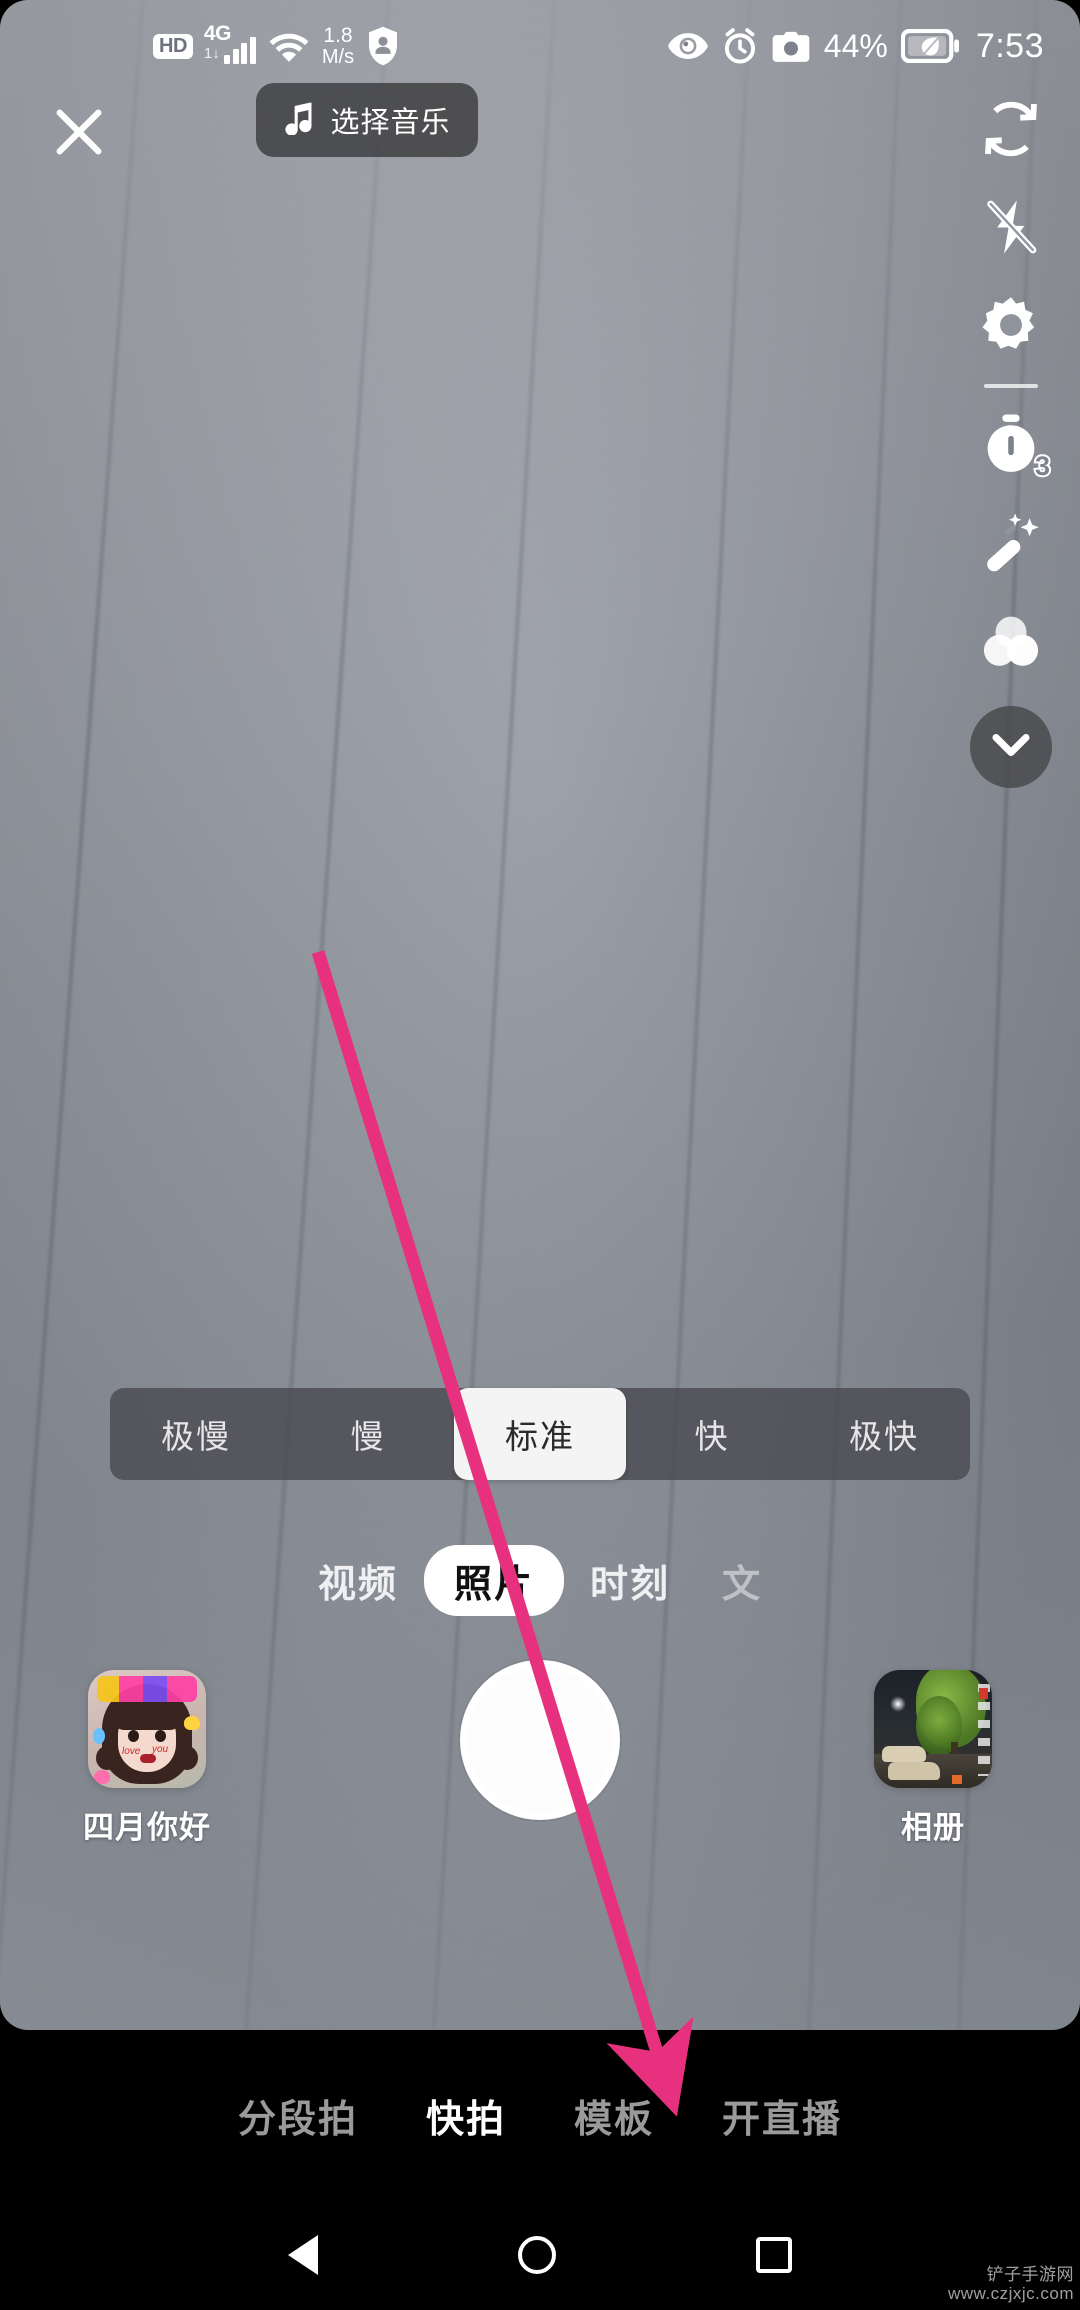 The width and height of the screenshot is (1080, 2310). I want to click on mode-tab-video: 视频, so click(358, 1580).